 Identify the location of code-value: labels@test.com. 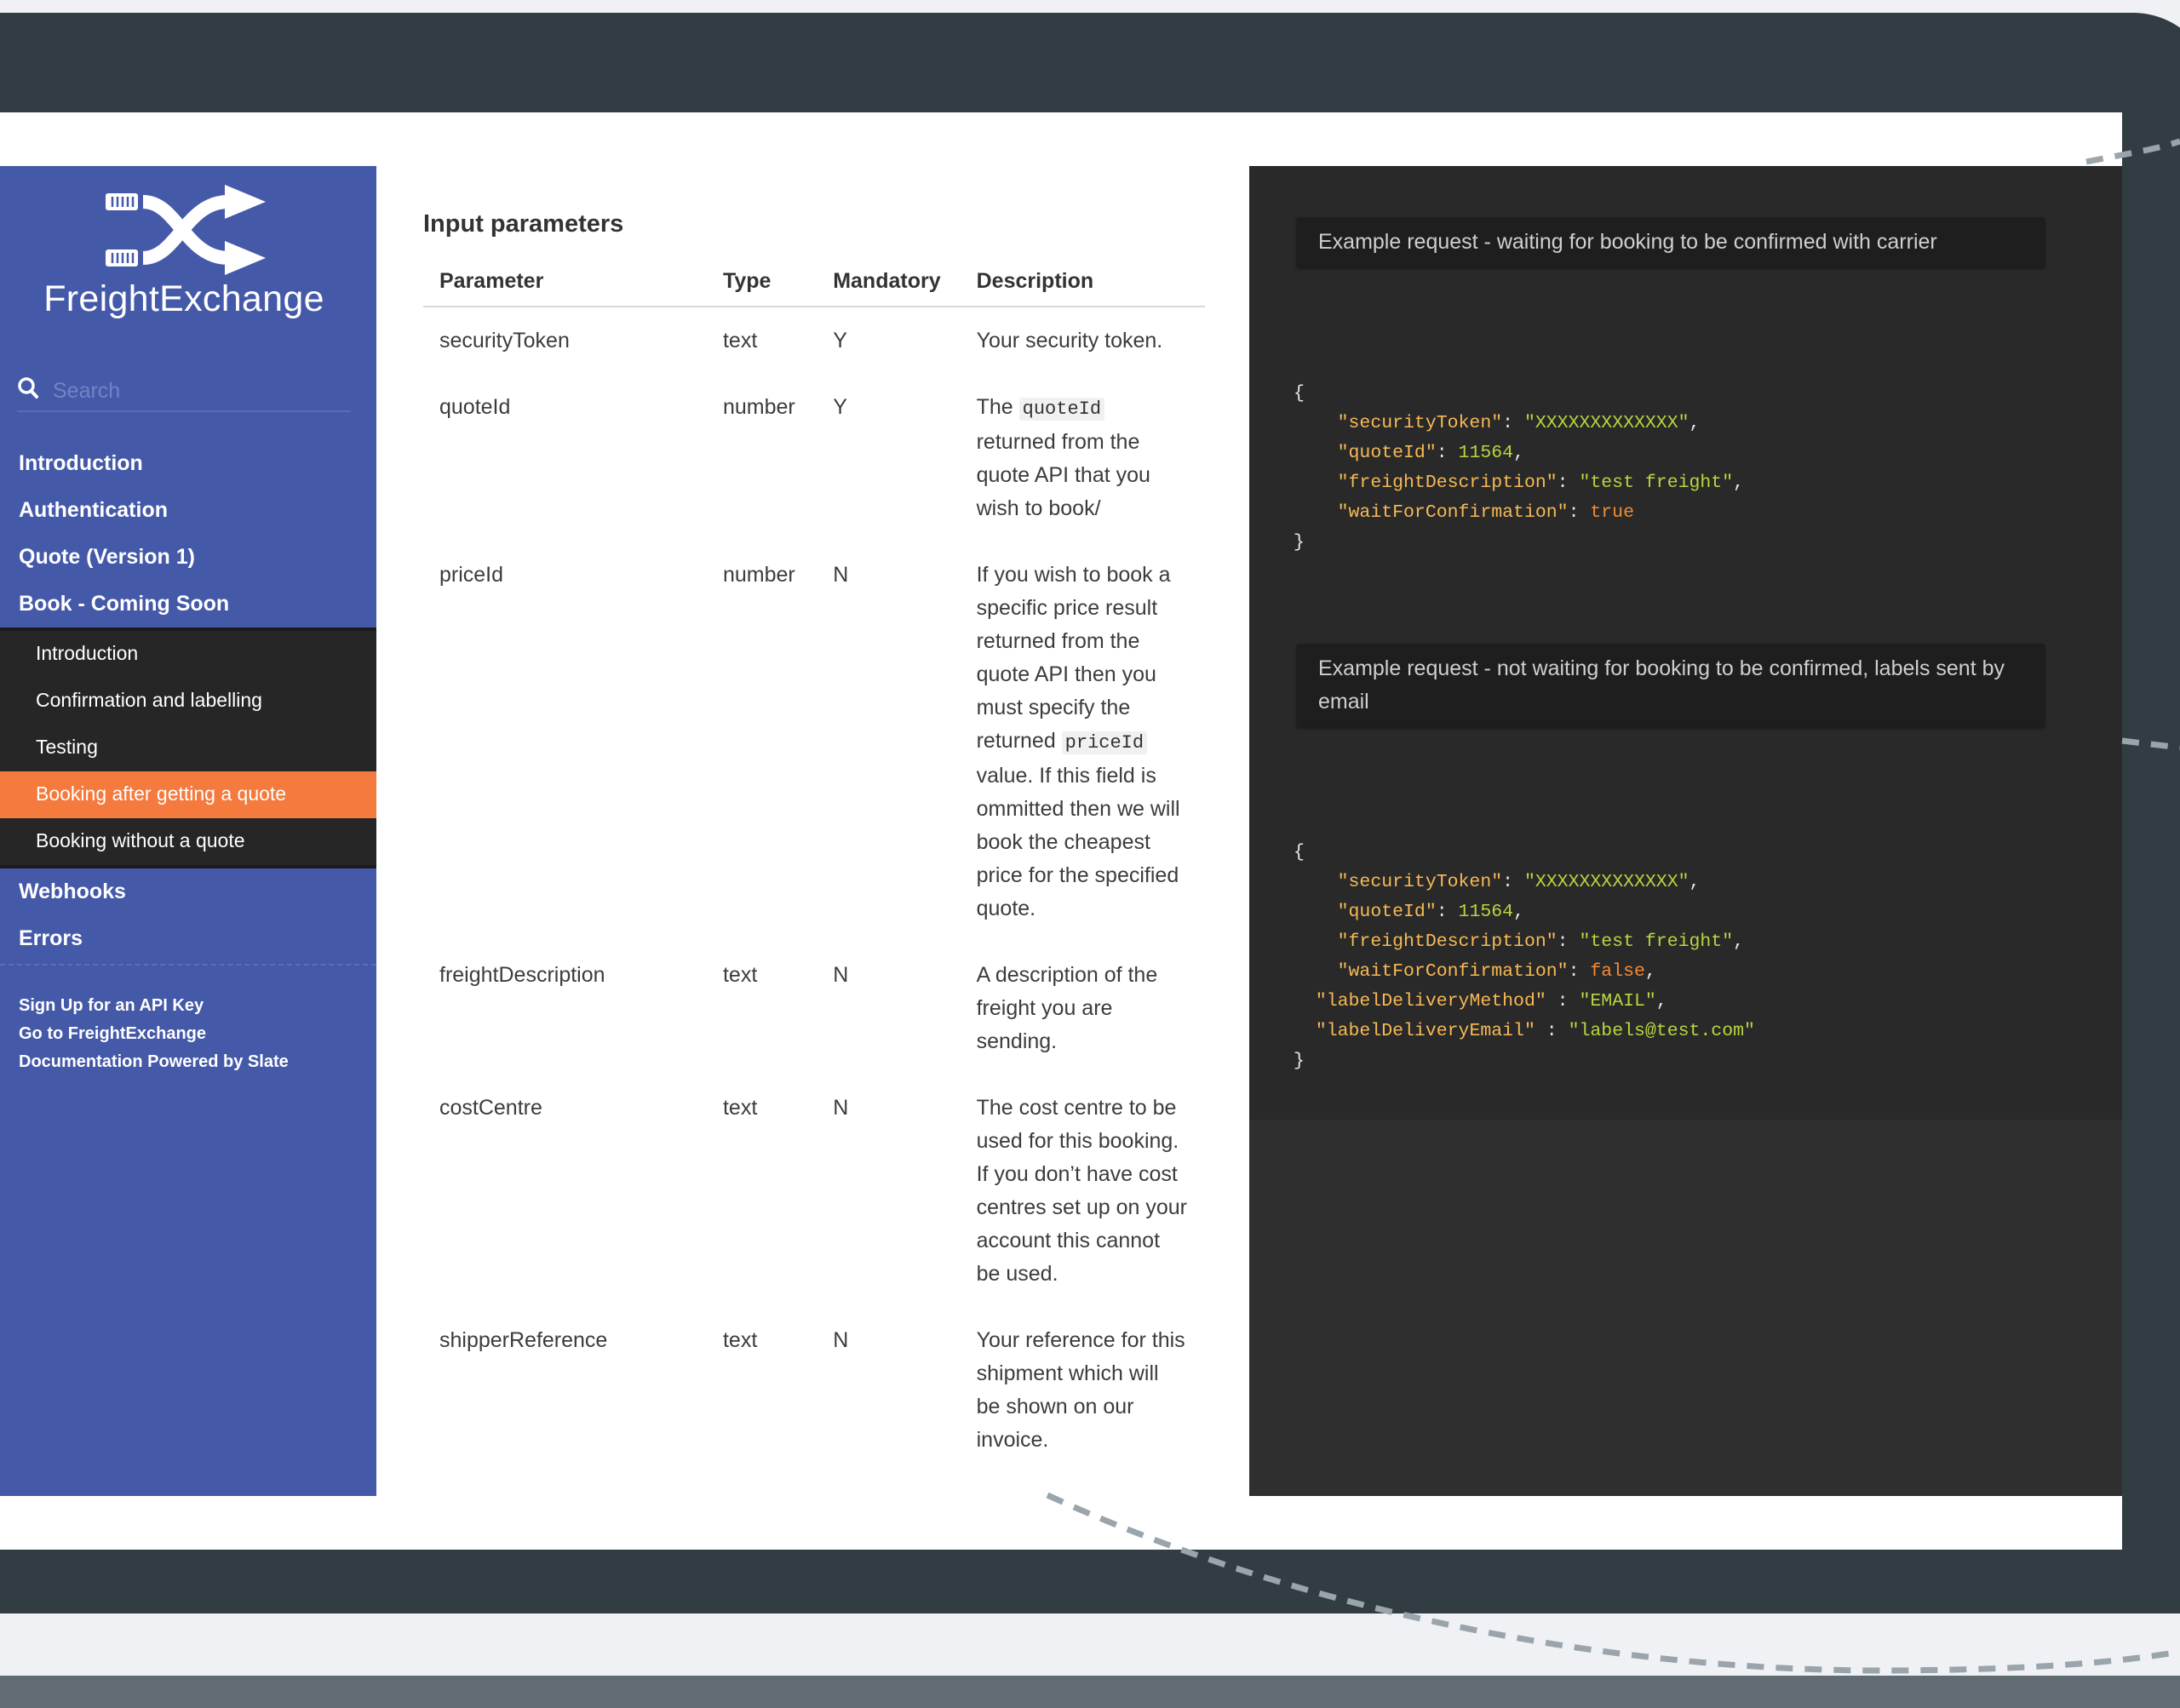
(1662, 1031).